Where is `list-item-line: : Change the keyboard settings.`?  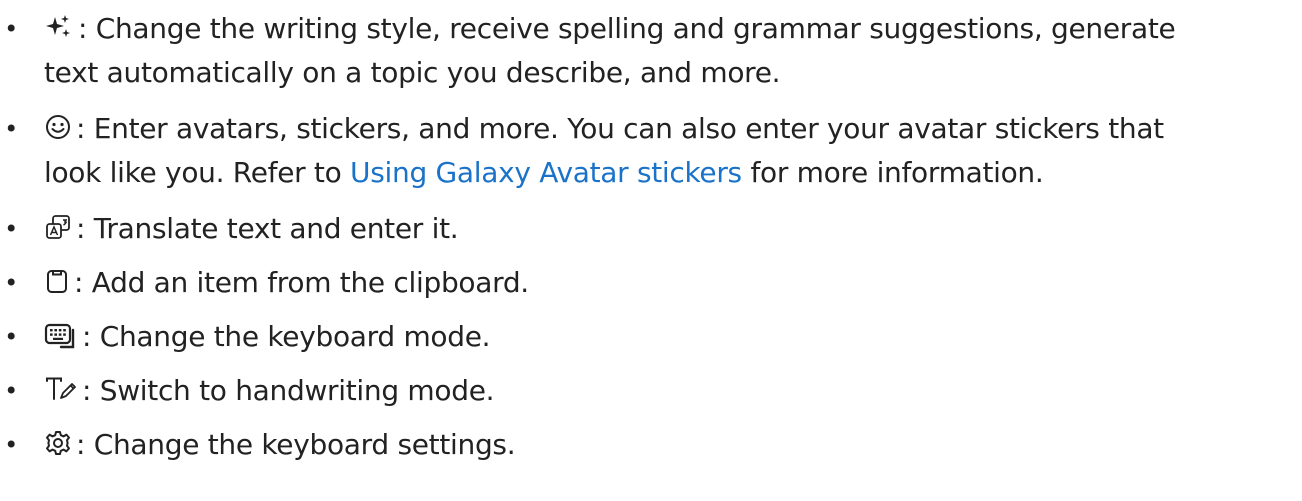 list-item-line: : Change the keyboard settings. is located at coordinates (280, 445).